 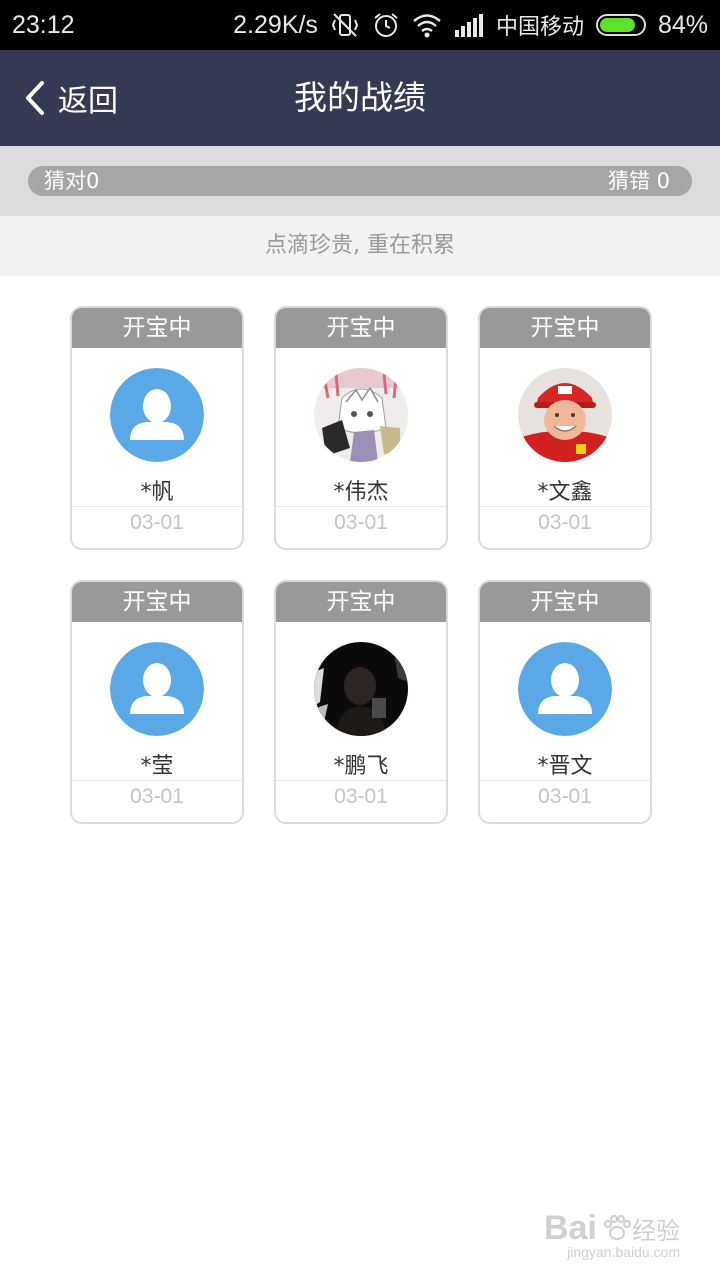 What do you see at coordinates (570, 1228) in the screenshot?
I see `watermark-logo: Bai` at bounding box center [570, 1228].